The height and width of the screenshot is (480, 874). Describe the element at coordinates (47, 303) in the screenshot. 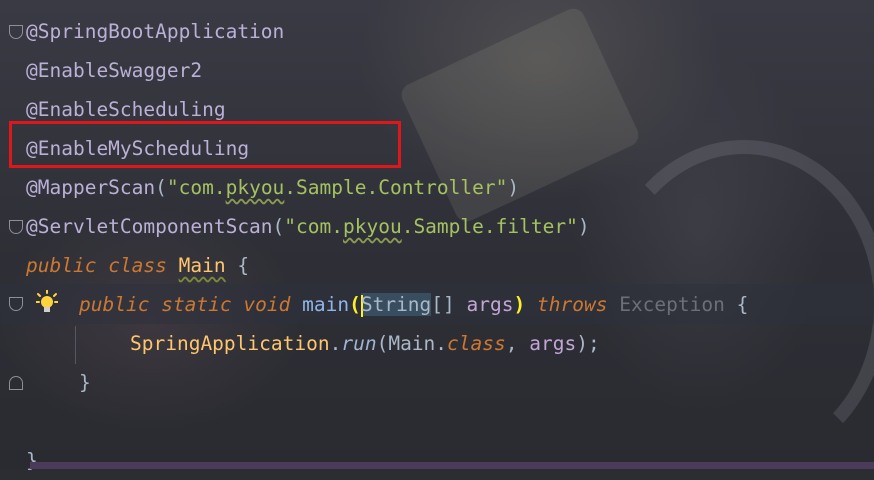

I see `lightbulb-icon` at that location.